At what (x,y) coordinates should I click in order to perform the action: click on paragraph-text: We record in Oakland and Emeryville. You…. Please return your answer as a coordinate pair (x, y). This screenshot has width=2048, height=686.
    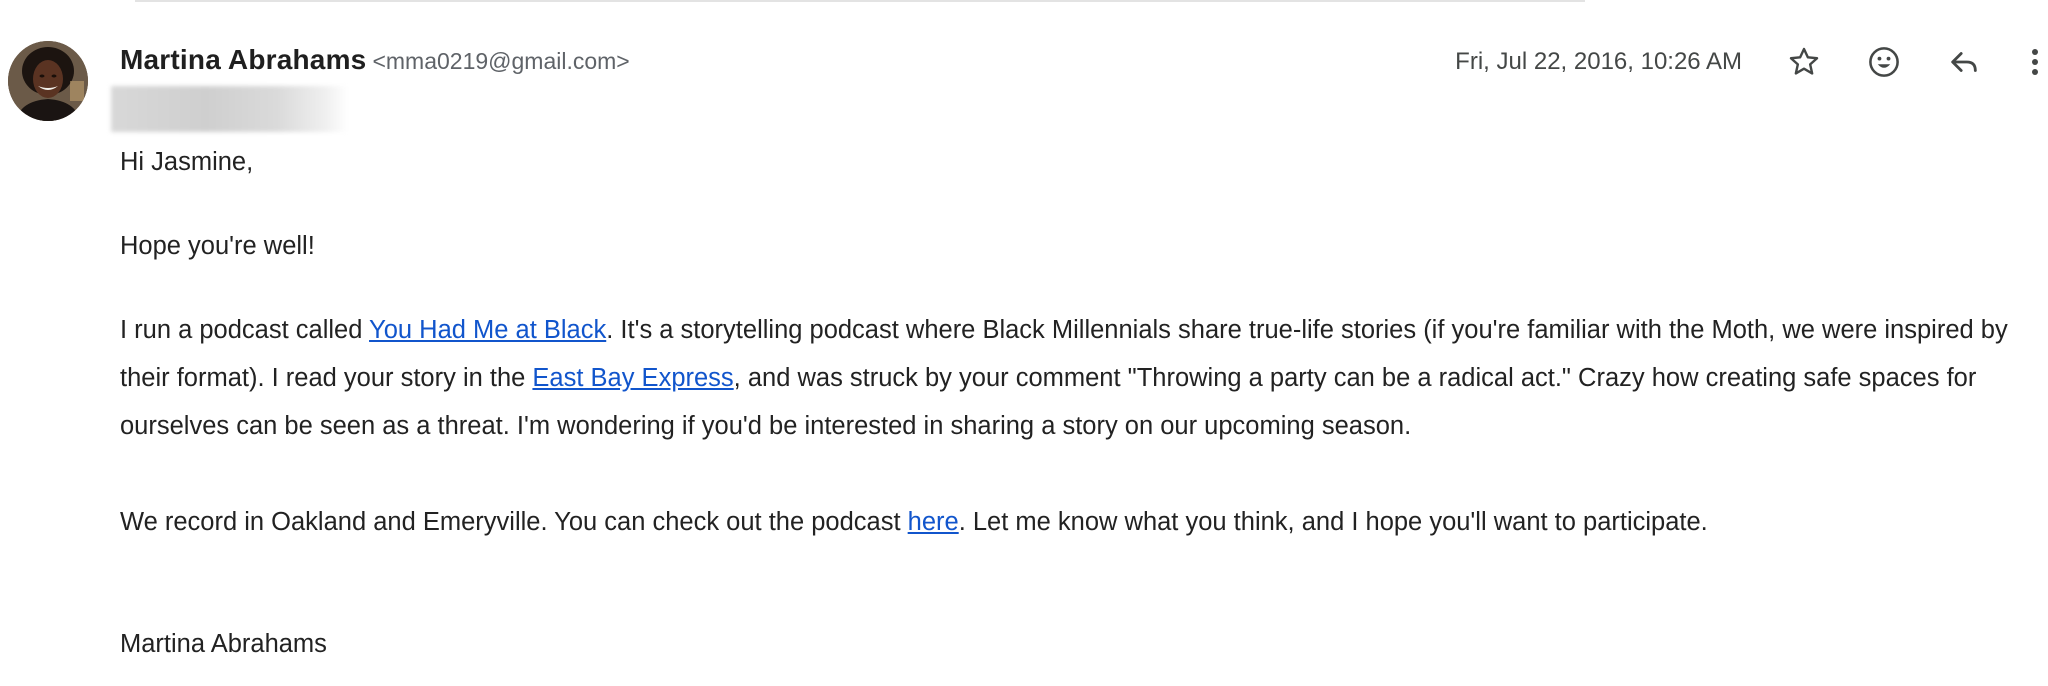
    Looking at the image, I should click on (514, 522).